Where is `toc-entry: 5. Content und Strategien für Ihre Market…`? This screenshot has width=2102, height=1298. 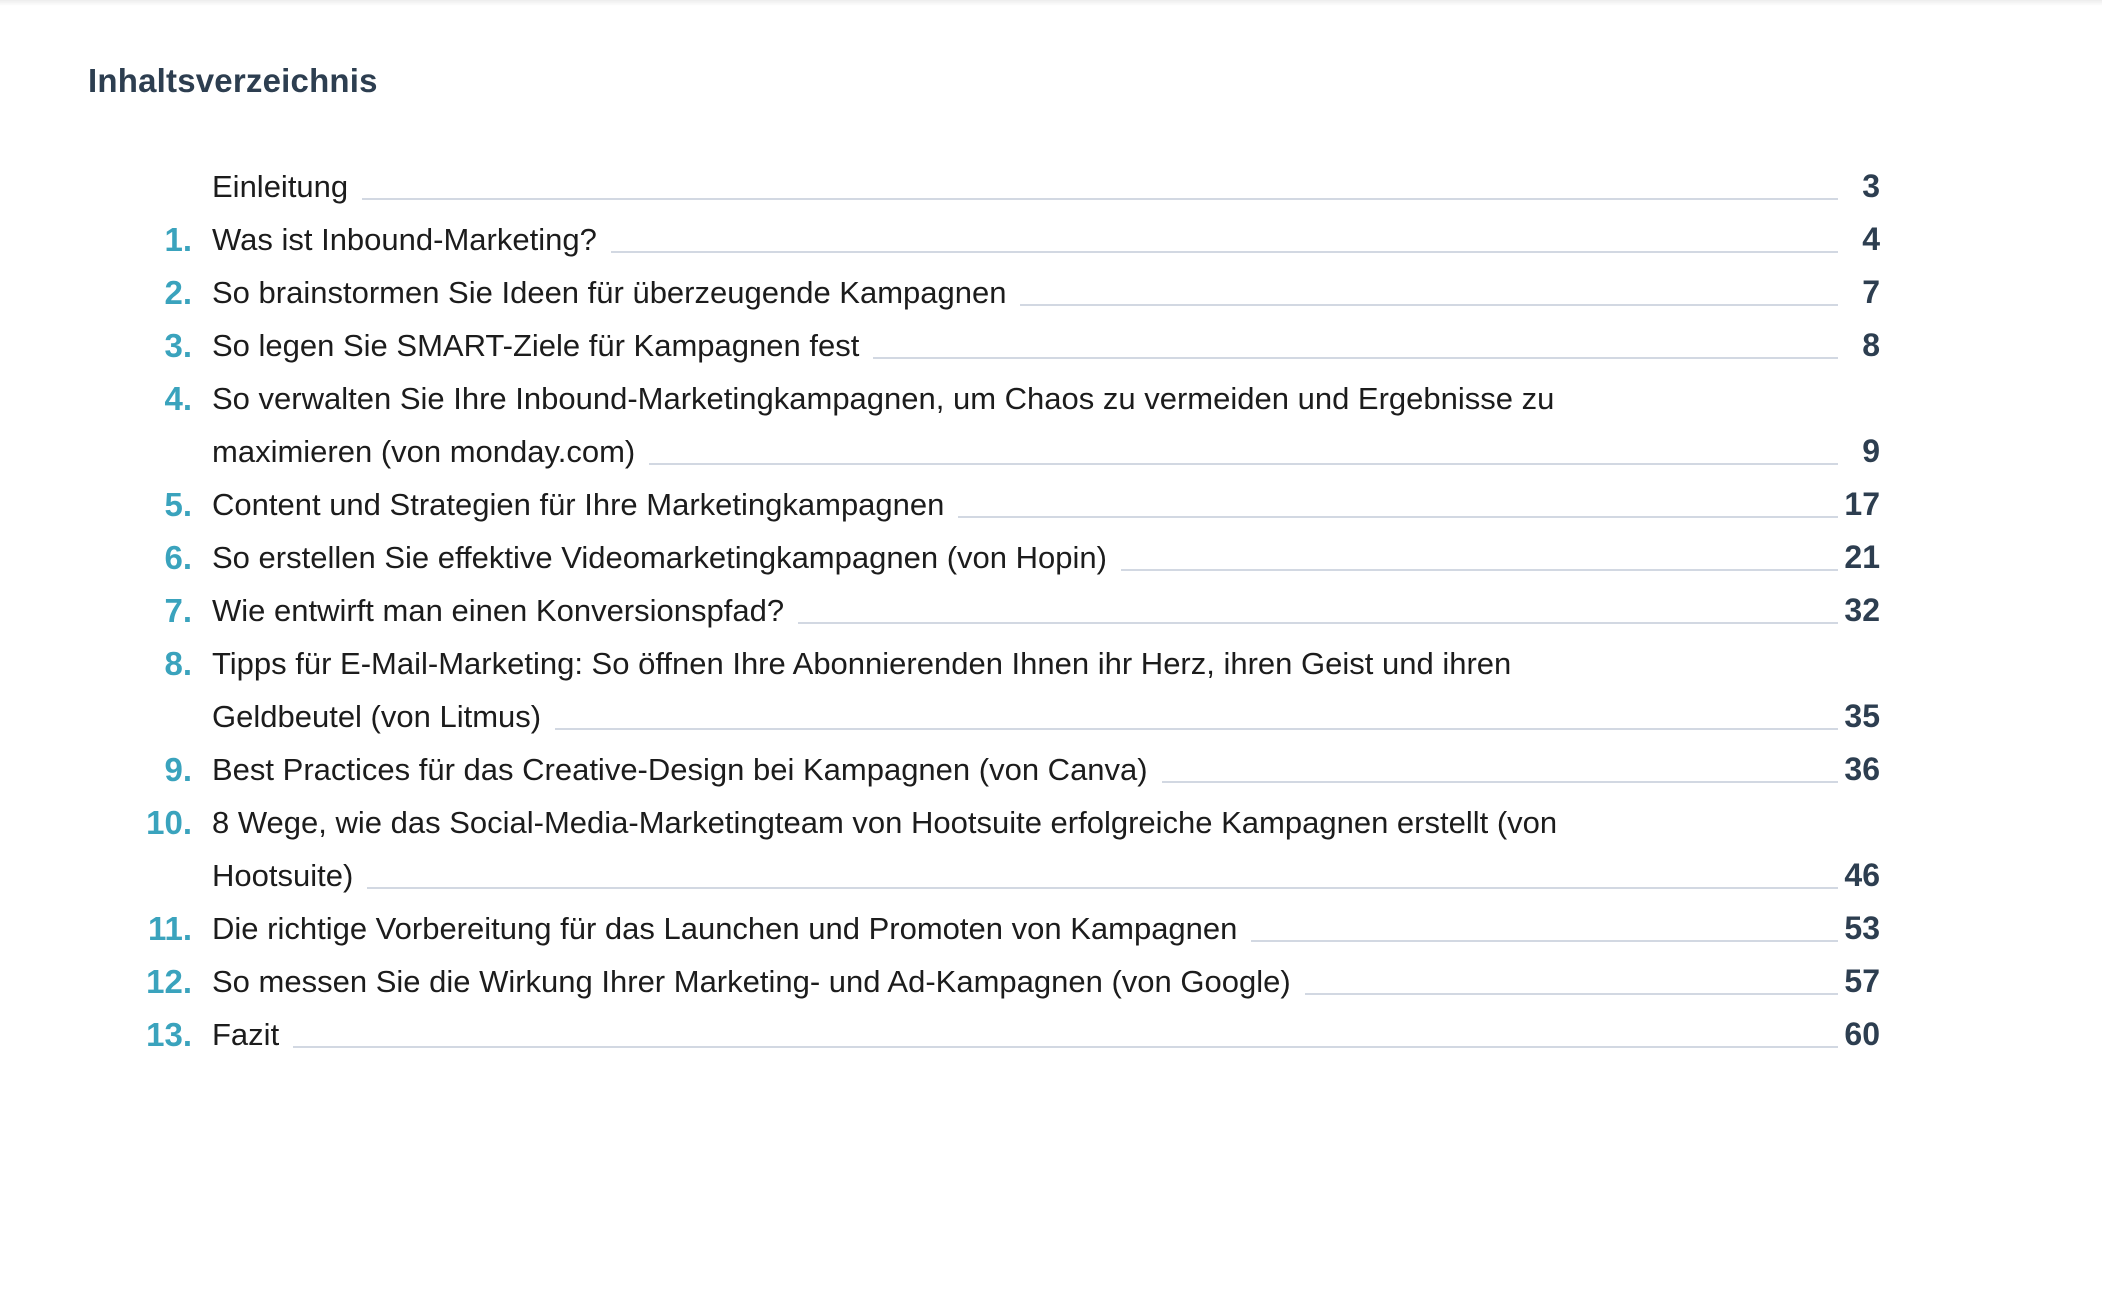
toc-entry: 5. Content und Strategien für Ihre Market… is located at coordinates (1051, 504).